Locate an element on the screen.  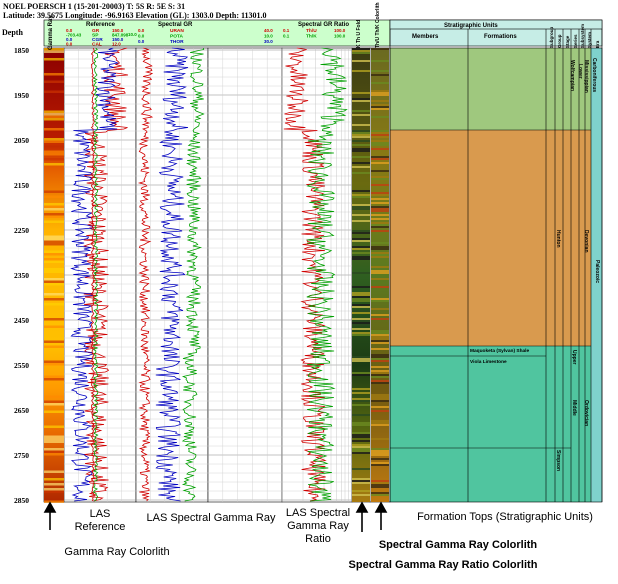
caption-las-ratio: LAS Spectral Gamma Ray Ratio is located at coordinates (318, 526).